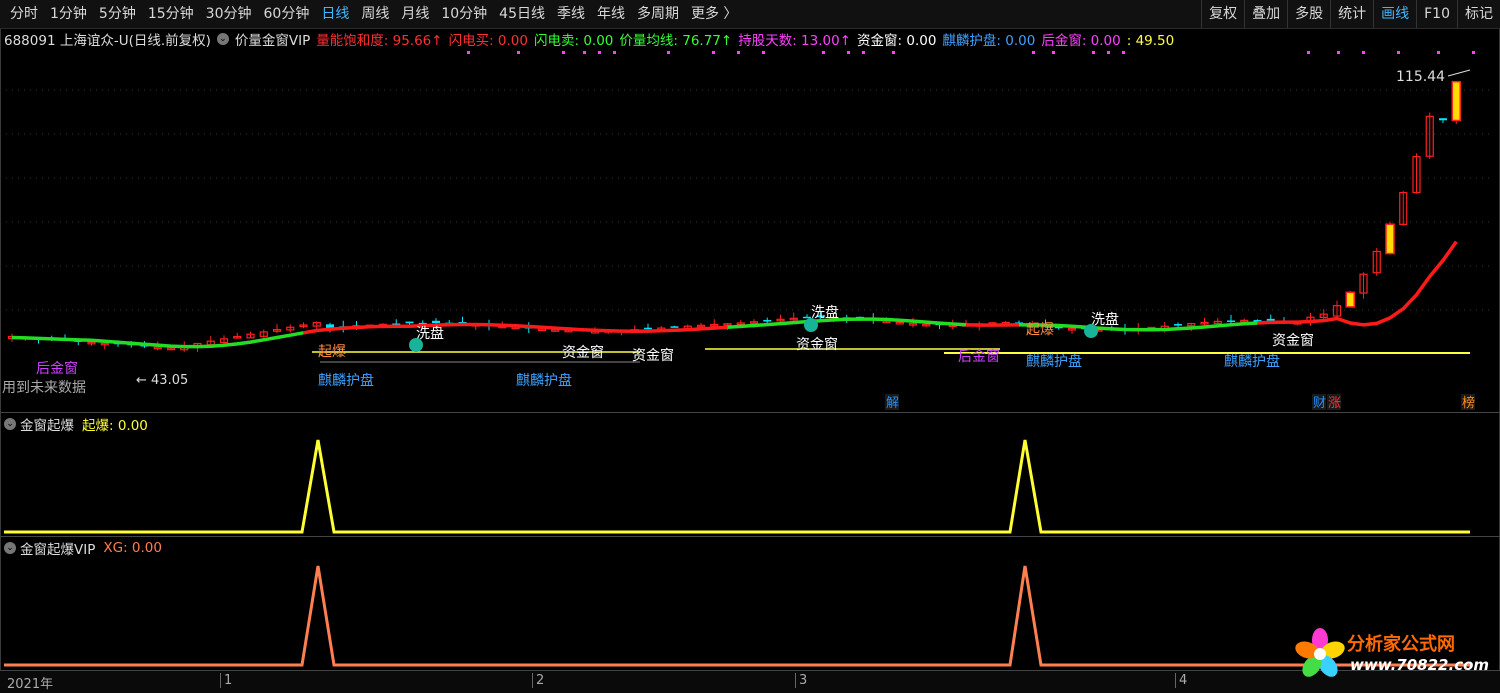 Image resolution: width=1500 pixels, height=693 pixels. What do you see at coordinates (1319, 403) in the screenshot?
I see `badge-1: 财` at bounding box center [1319, 403].